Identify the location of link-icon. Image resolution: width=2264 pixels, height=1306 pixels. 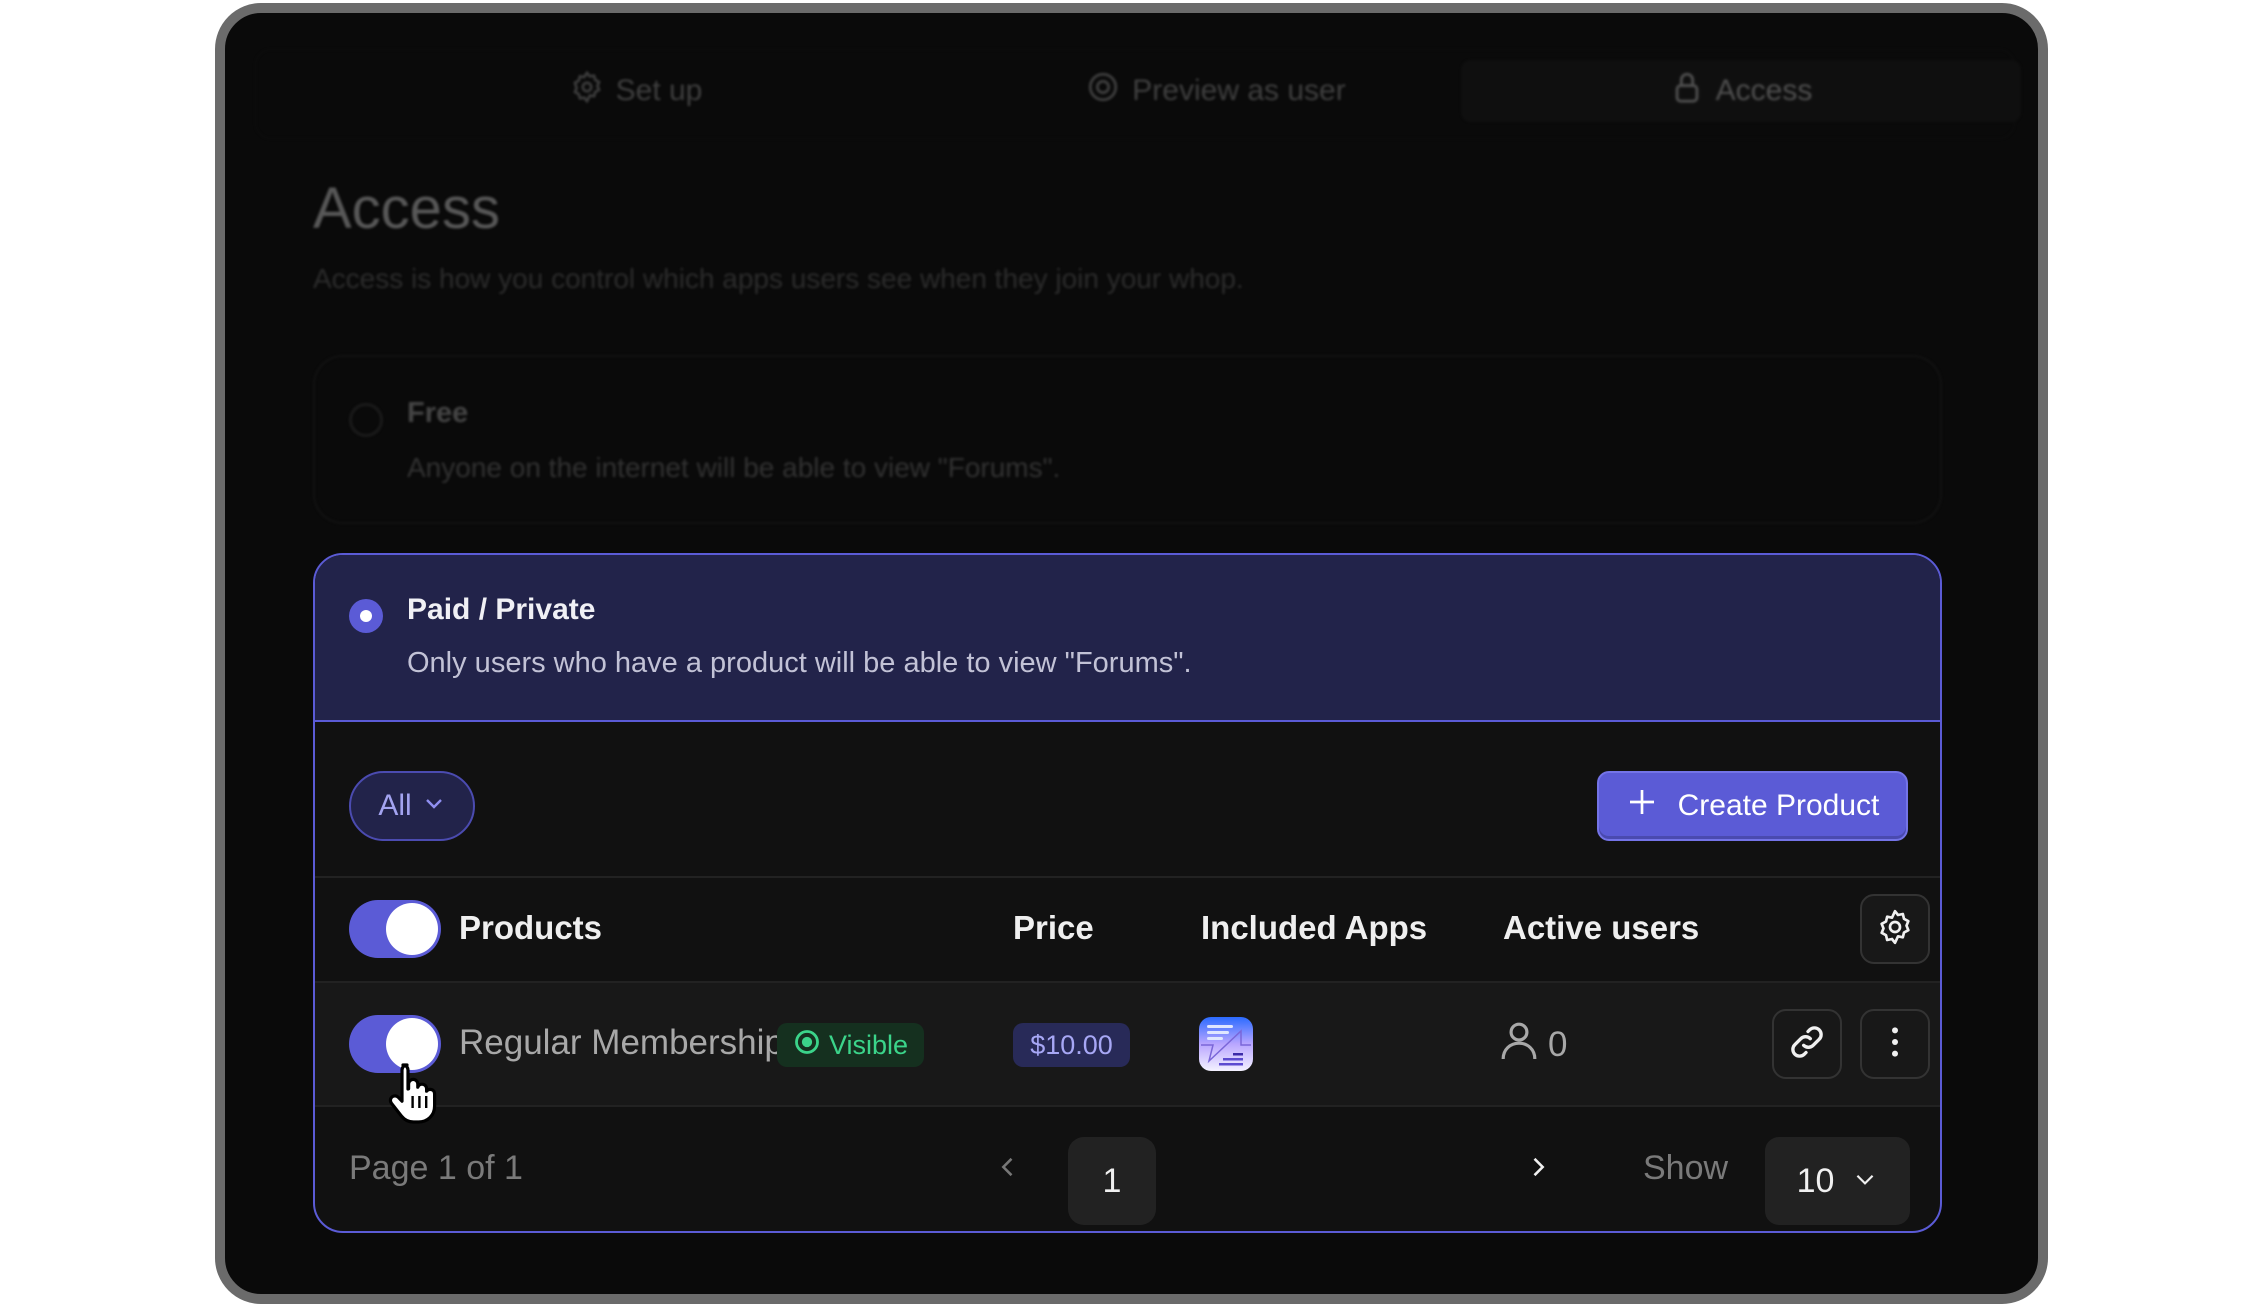
(1807, 1044).